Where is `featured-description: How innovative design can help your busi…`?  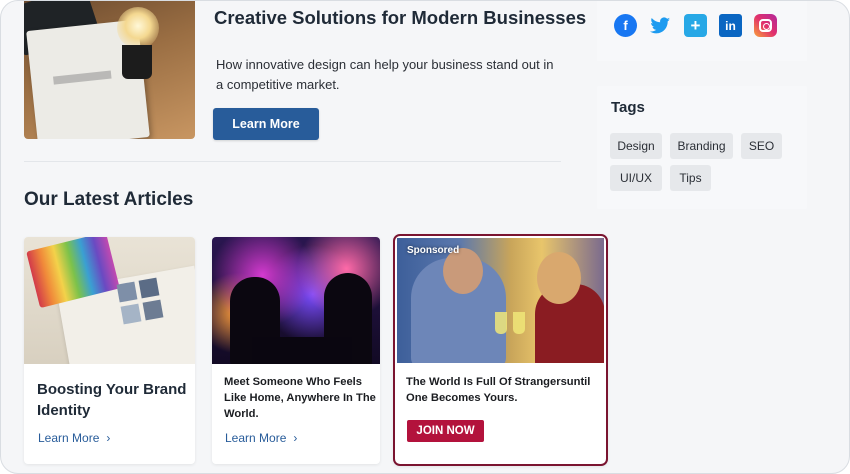 featured-description: How innovative design can help your busi… is located at coordinates (385, 74).